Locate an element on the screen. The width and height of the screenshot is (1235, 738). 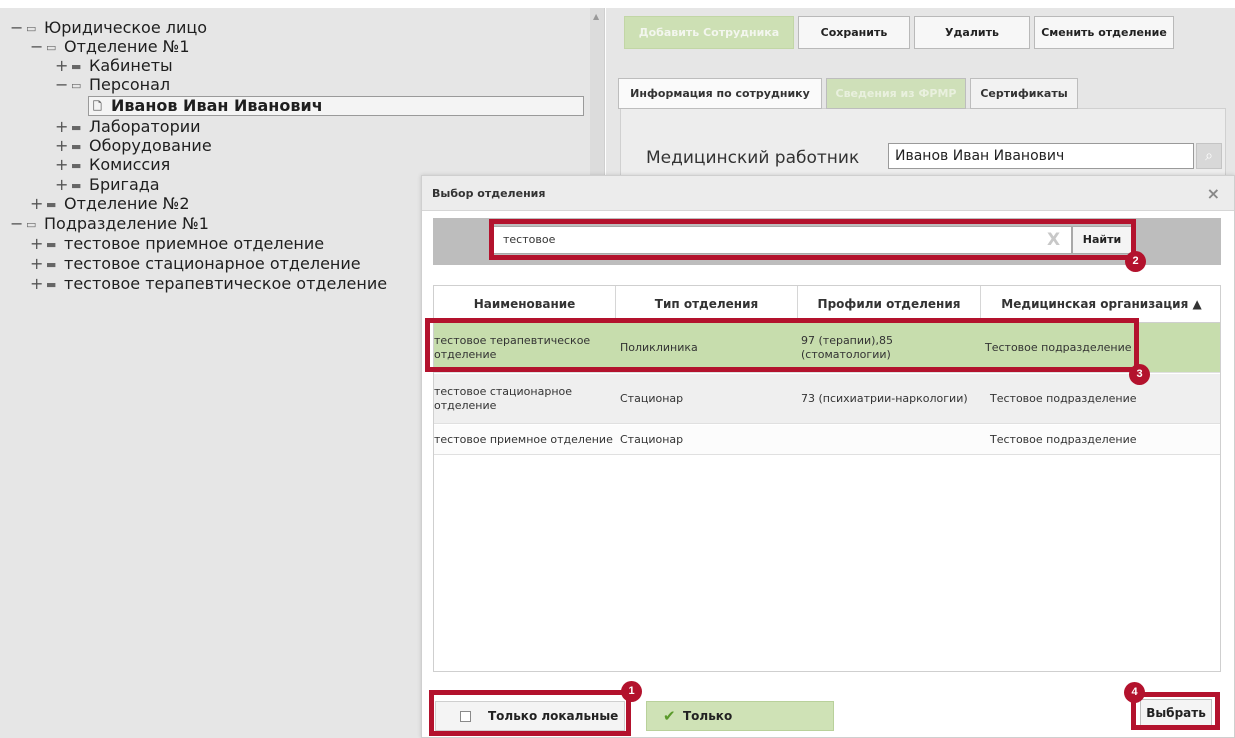
tree-node-brigade: + ▬ Бригада is located at coordinates (107, 185).